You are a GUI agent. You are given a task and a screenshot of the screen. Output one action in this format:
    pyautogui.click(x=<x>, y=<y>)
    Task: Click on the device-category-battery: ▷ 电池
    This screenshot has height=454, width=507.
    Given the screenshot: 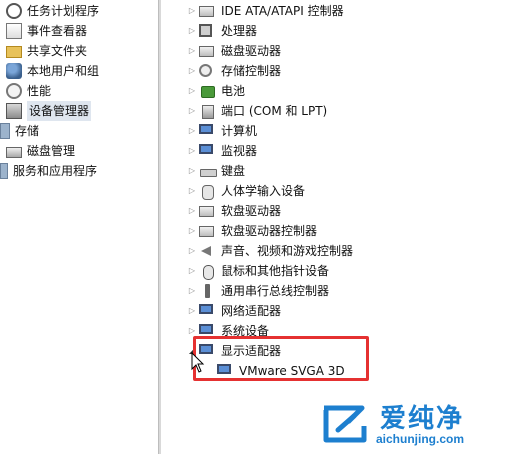 What is the action you would take?
    pyautogui.click(x=216, y=91)
    